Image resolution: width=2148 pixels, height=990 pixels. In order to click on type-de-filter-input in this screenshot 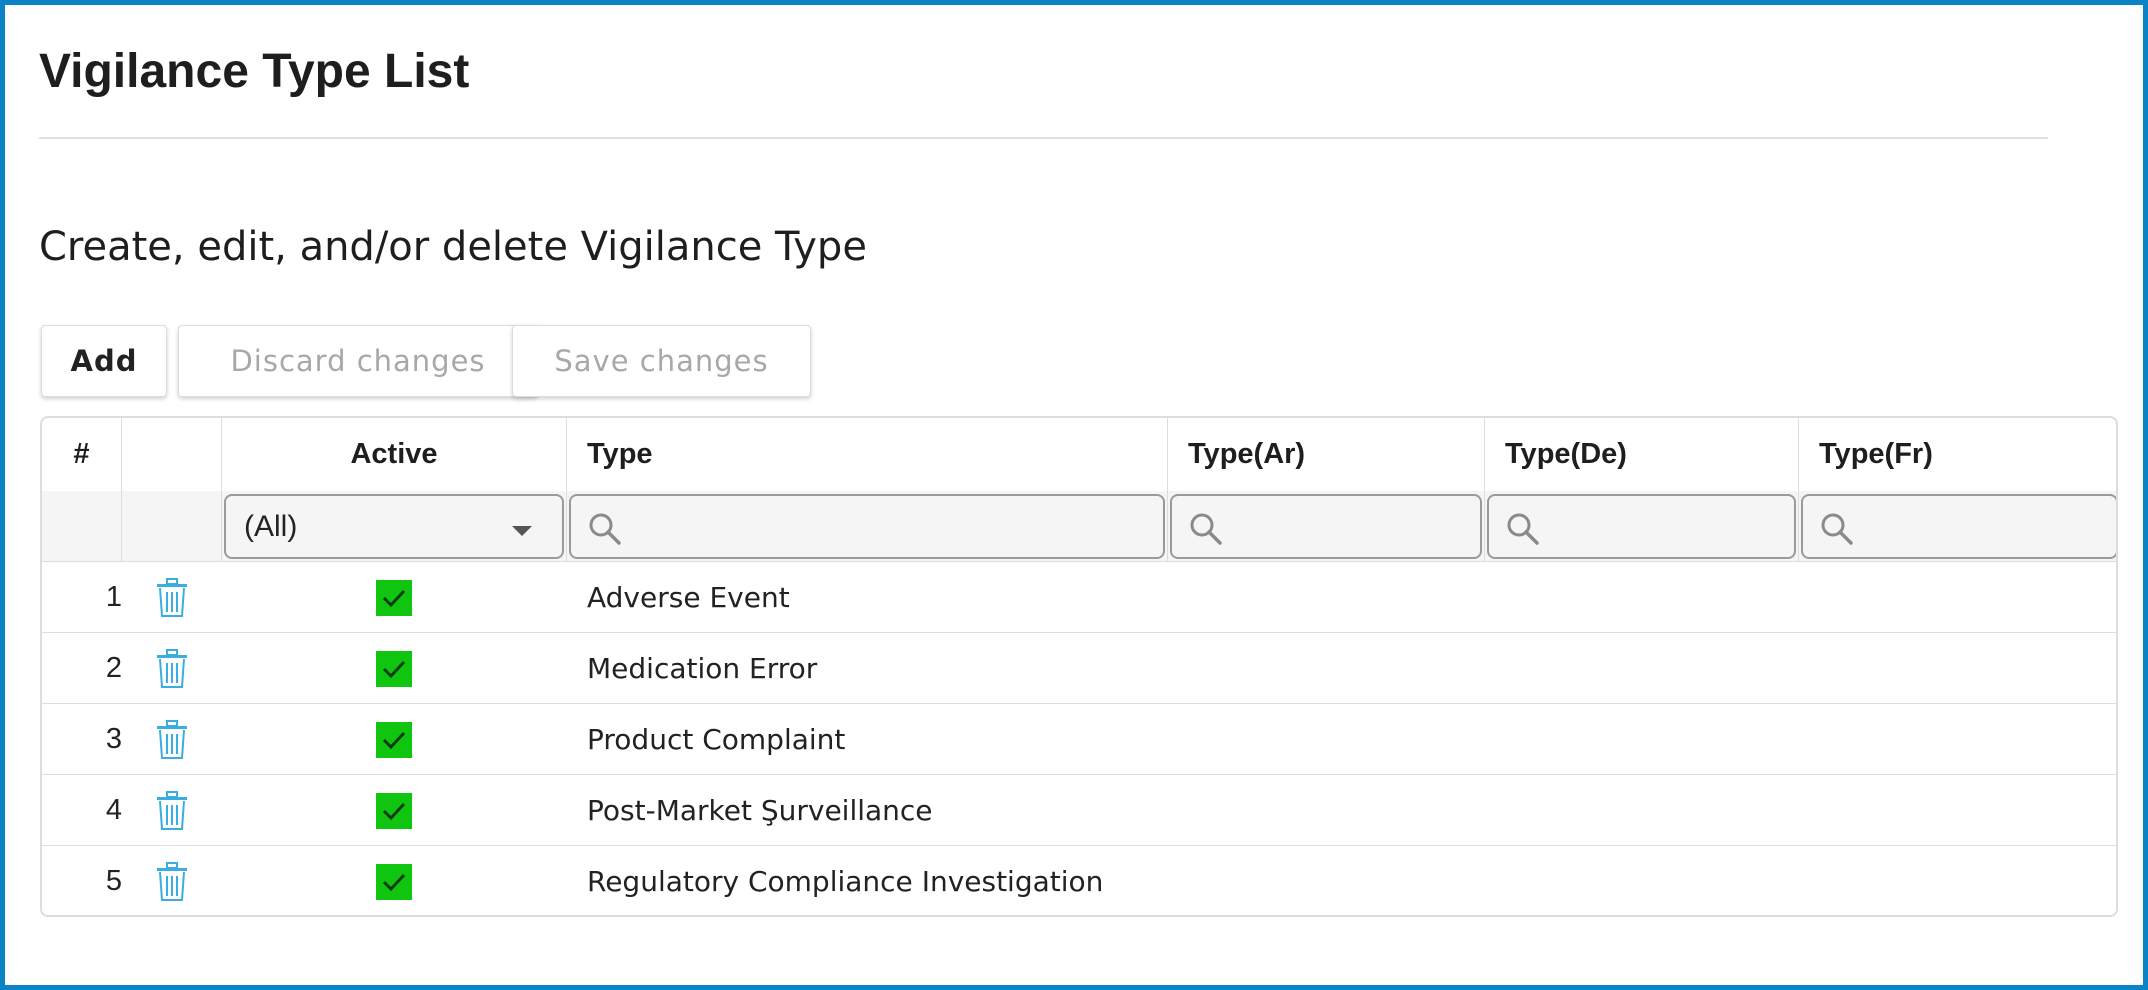, I will do `click(1666, 526)`.